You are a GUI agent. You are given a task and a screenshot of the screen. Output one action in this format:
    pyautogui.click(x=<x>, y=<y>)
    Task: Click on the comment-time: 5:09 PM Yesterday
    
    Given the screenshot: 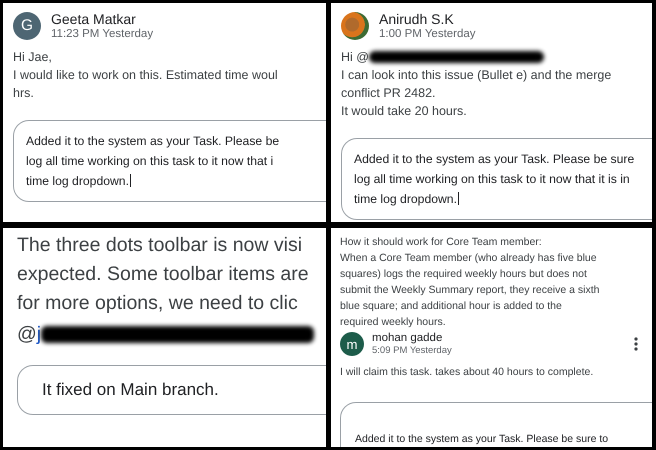 What is the action you would take?
    pyautogui.click(x=412, y=350)
    